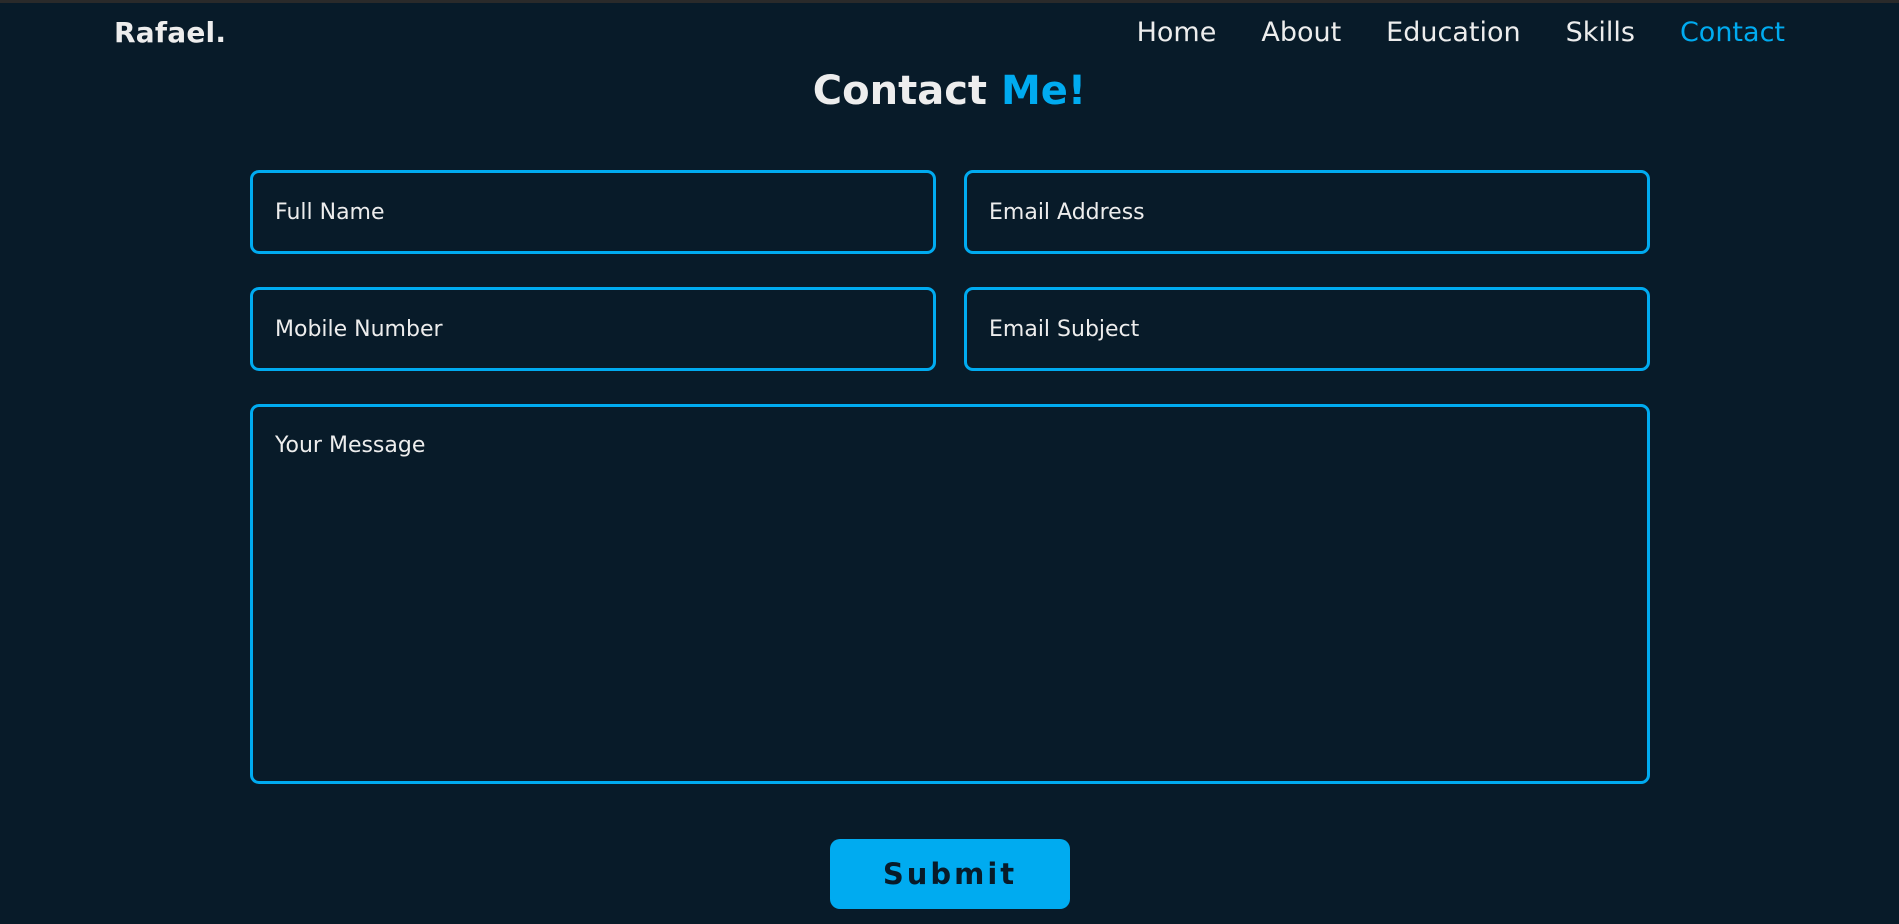 The width and height of the screenshot is (1899, 924). I want to click on email-address-input, so click(1307, 212).